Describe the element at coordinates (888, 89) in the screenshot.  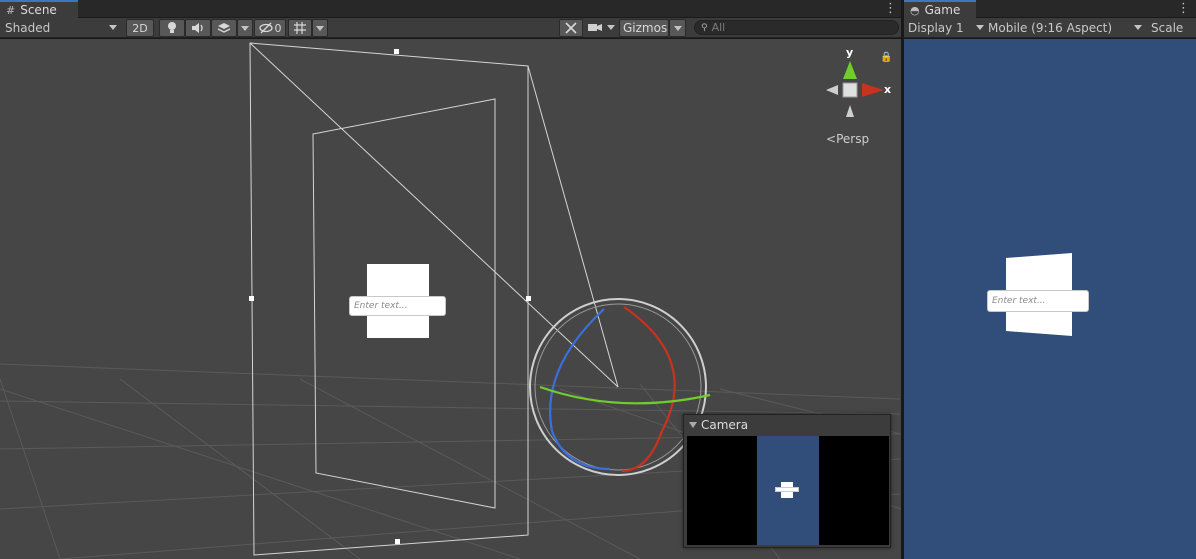
I see `axis-x-label: x` at that location.